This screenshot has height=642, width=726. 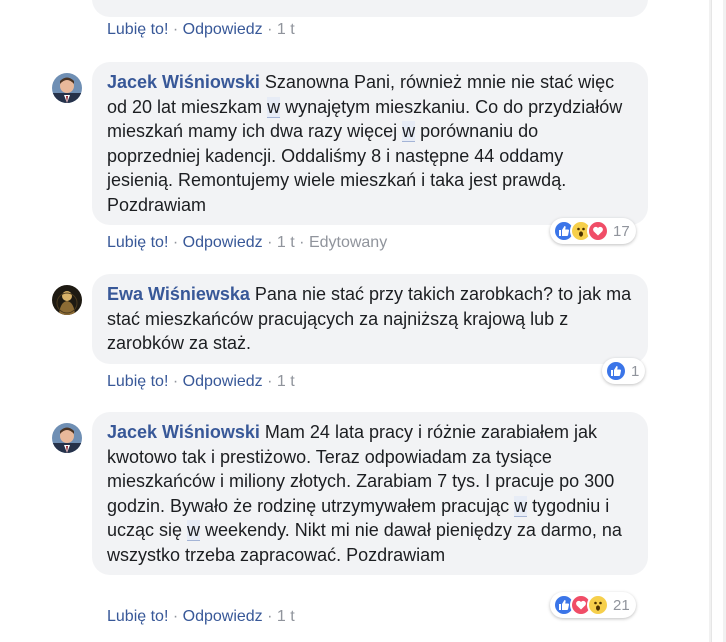 I want to click on scrollbar-thumb, so click(x=717, y=321).